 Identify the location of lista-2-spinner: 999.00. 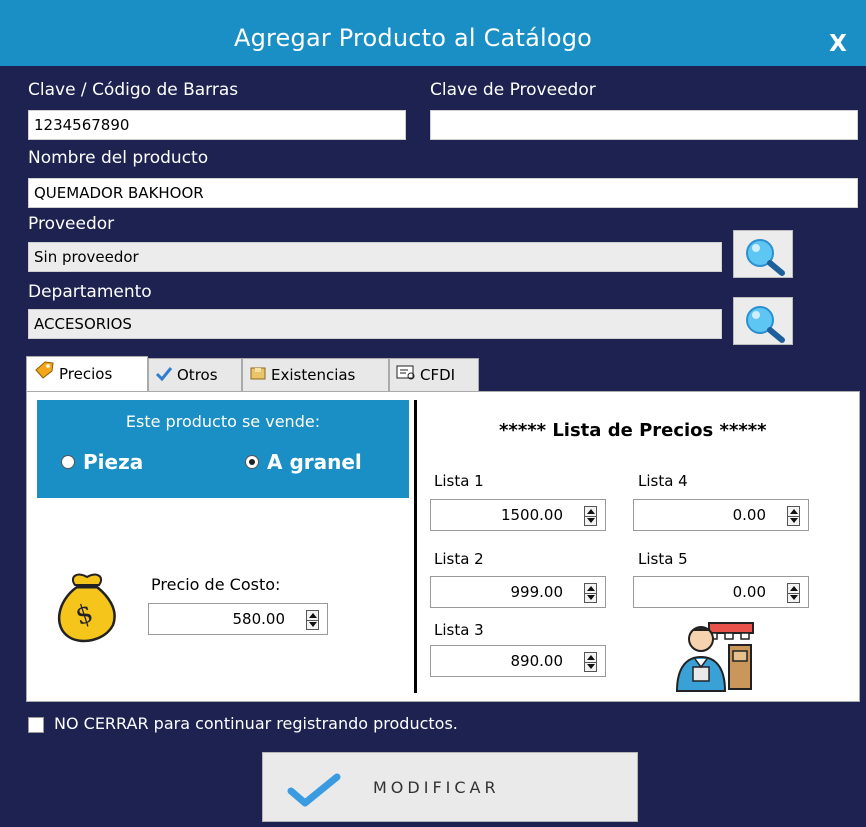
(518, 592).